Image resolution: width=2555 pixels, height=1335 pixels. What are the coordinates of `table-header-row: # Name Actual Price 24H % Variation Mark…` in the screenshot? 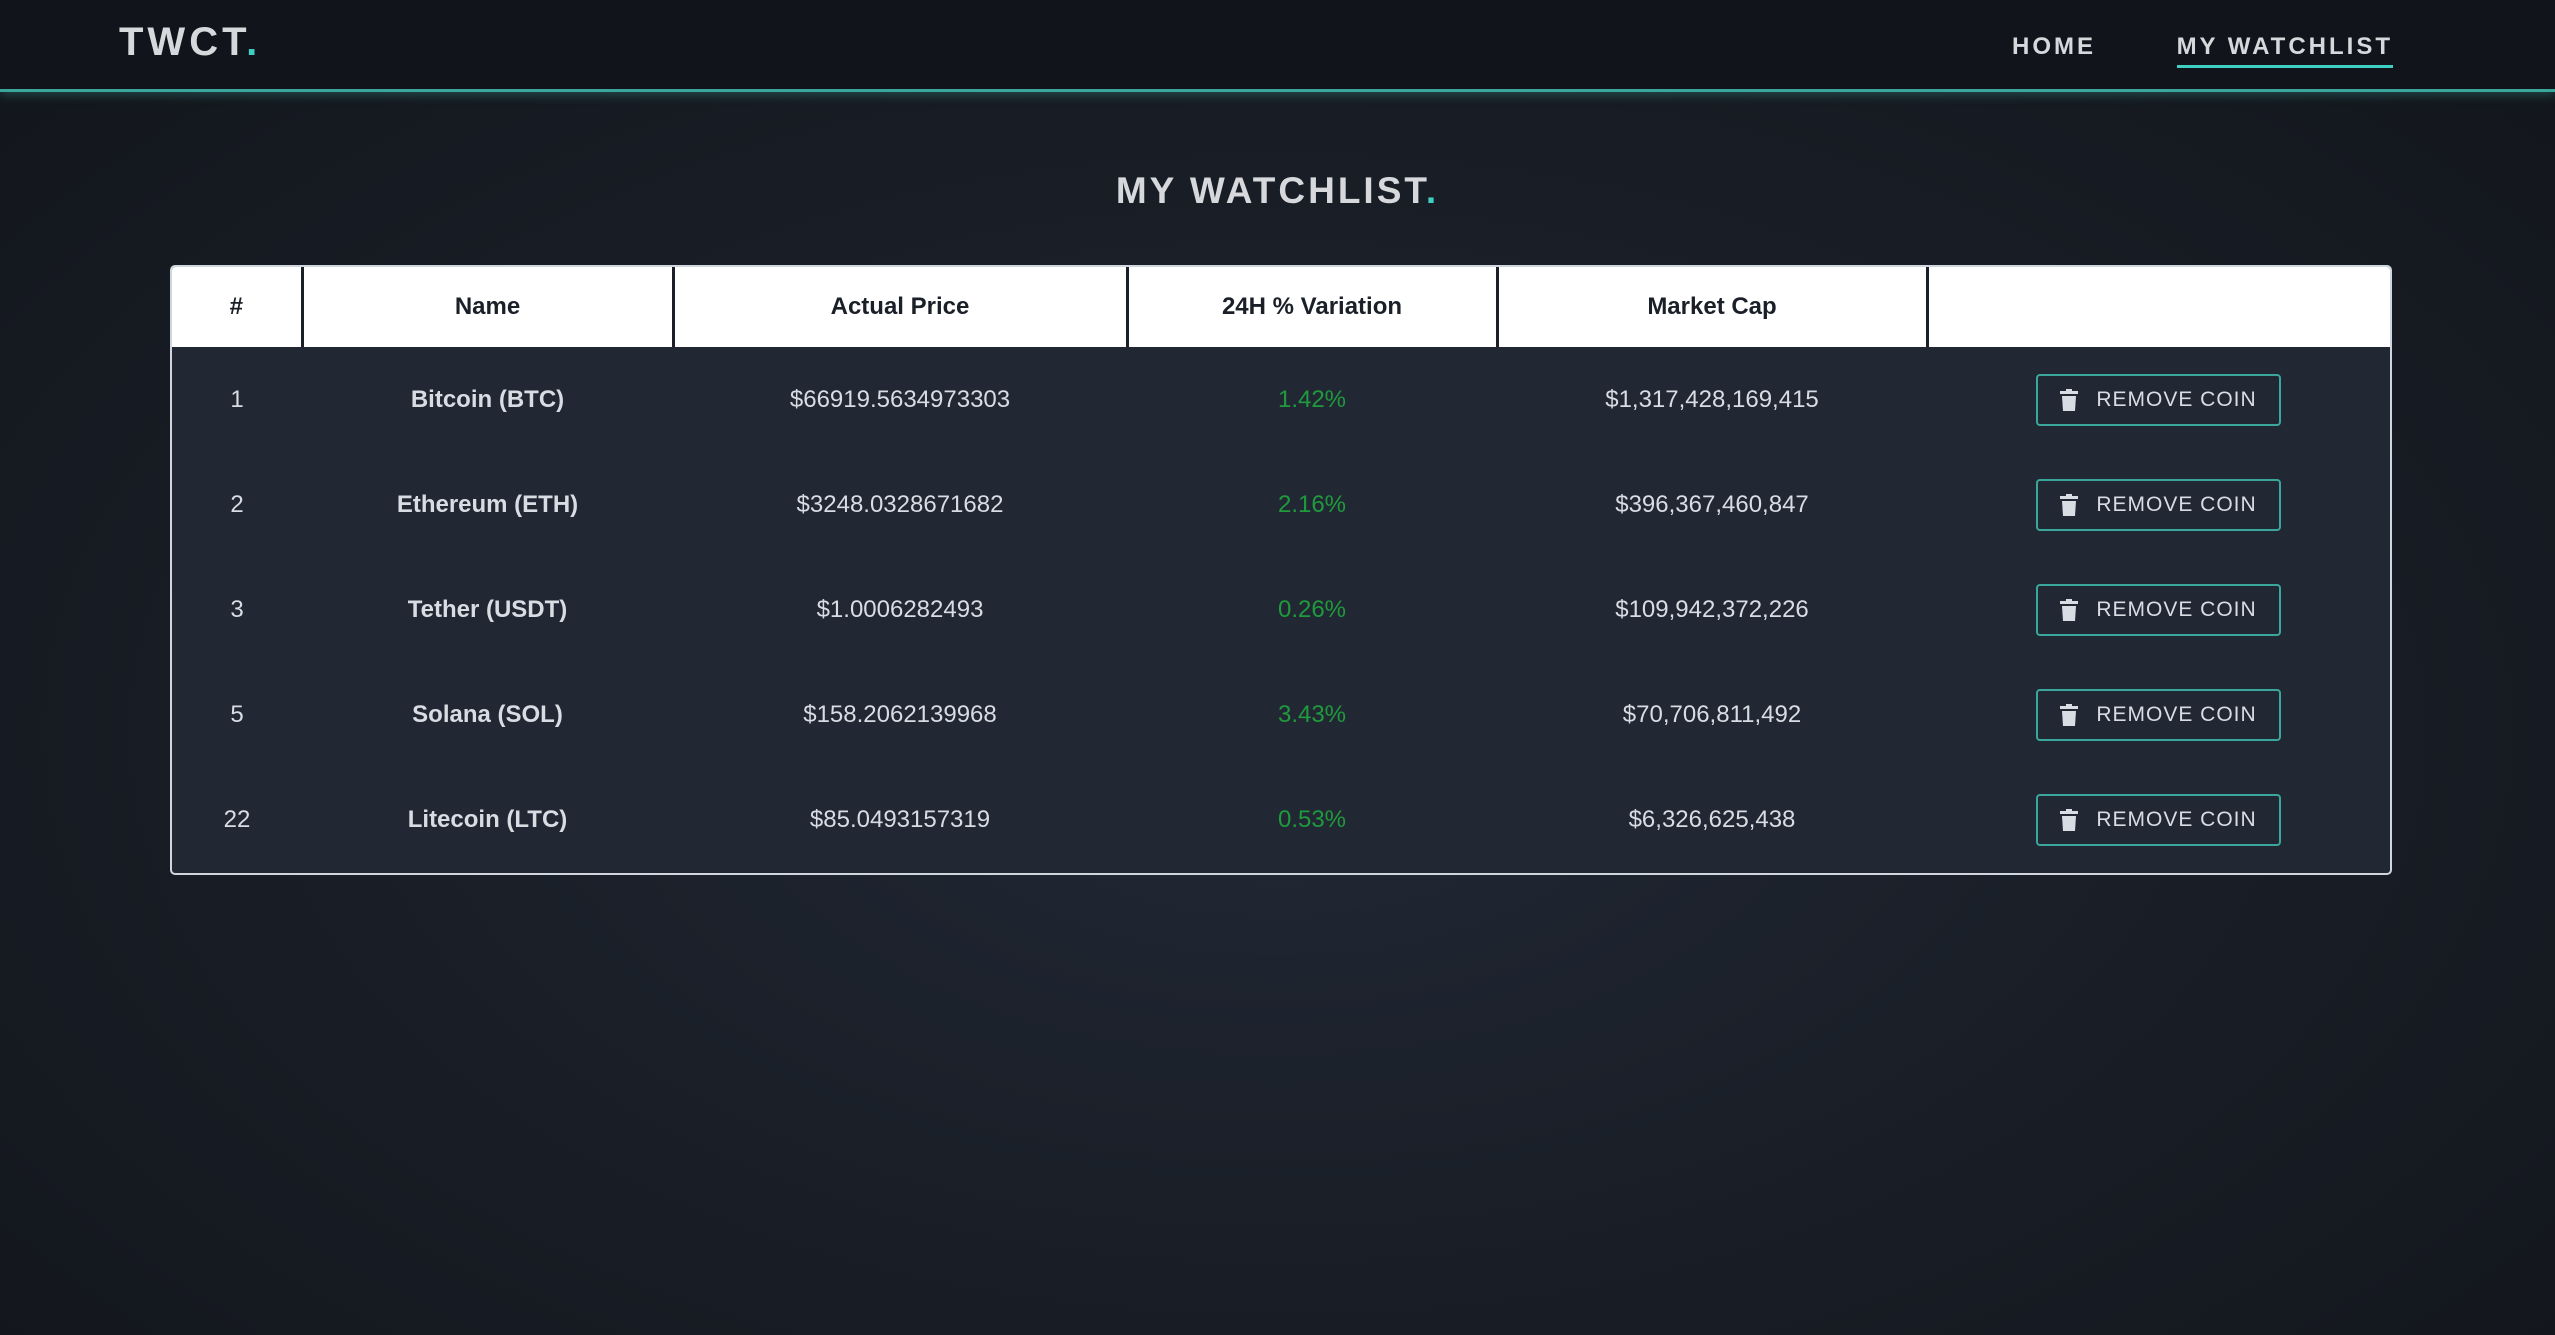 It's located at (1281, 307).